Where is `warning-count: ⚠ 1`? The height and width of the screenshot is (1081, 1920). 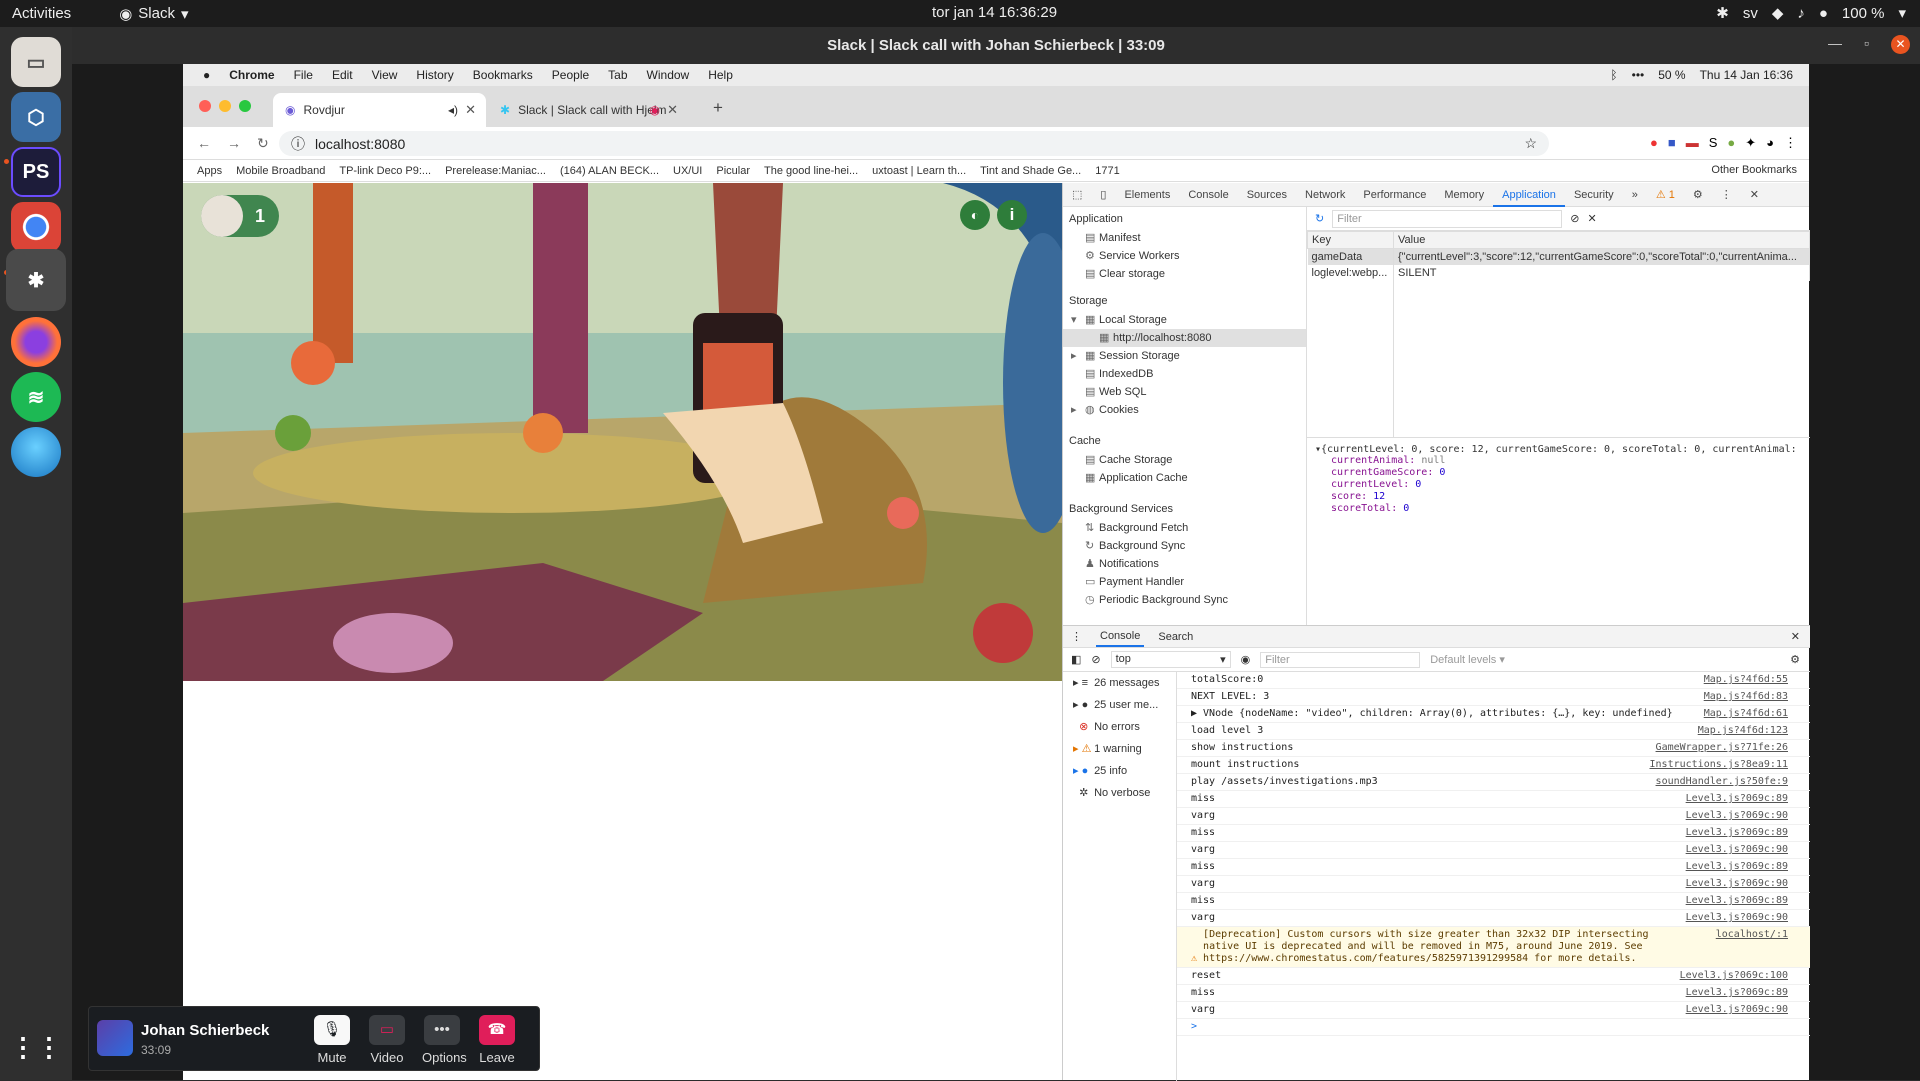
warning-count: ⚠ 1 is located at coordinates (1665, 195).